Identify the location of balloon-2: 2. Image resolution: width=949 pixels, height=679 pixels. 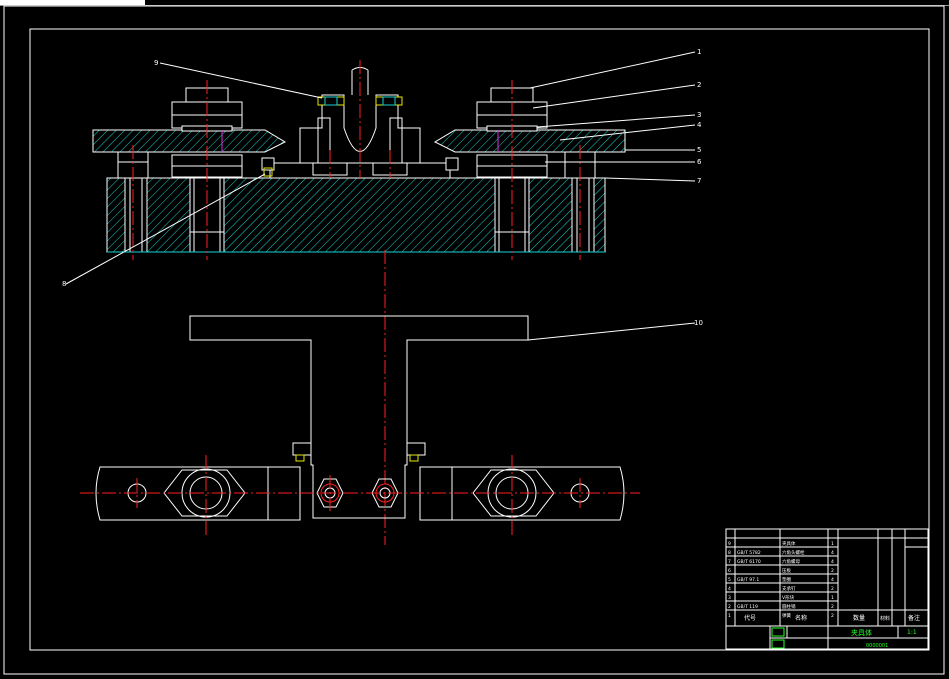
(699, 85).